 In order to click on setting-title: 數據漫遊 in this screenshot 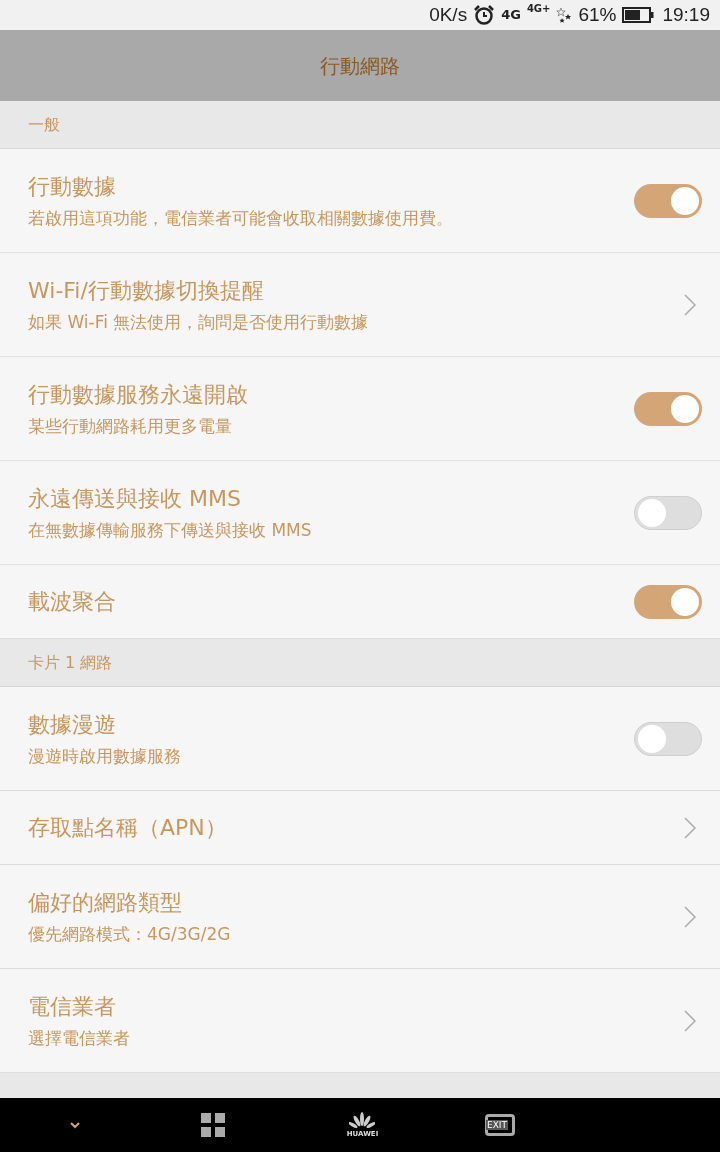, I will do `click(72, 724)`.